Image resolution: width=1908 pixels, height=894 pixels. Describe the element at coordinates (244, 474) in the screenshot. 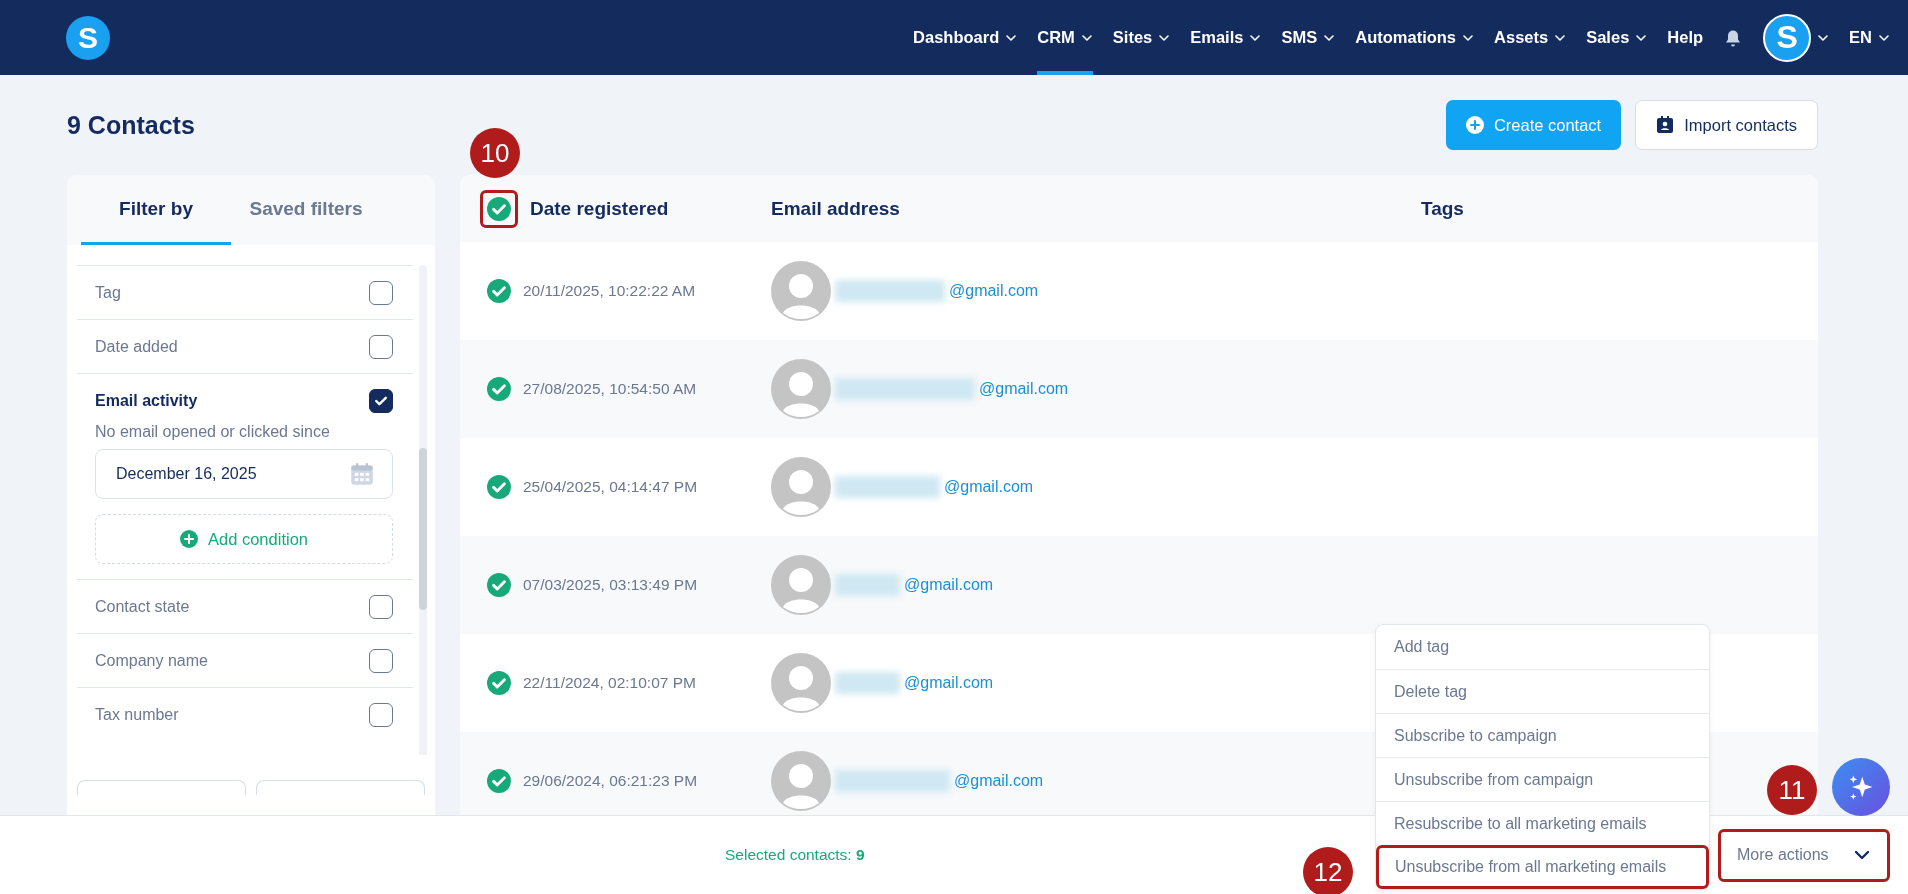

I see `date-field: December 16, 2025` at that location.